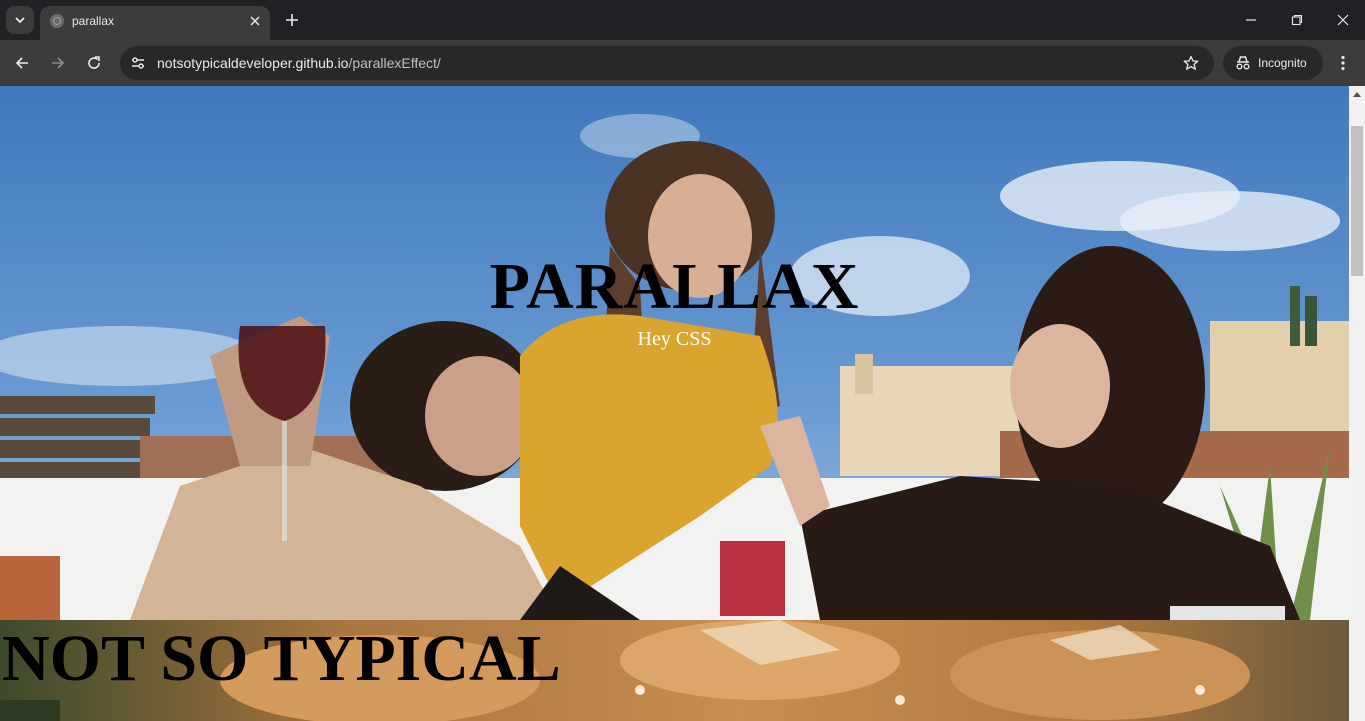 The height and width of the screenshot is (721, 1365). I want to click on tab-close-button, so click(255, 21).